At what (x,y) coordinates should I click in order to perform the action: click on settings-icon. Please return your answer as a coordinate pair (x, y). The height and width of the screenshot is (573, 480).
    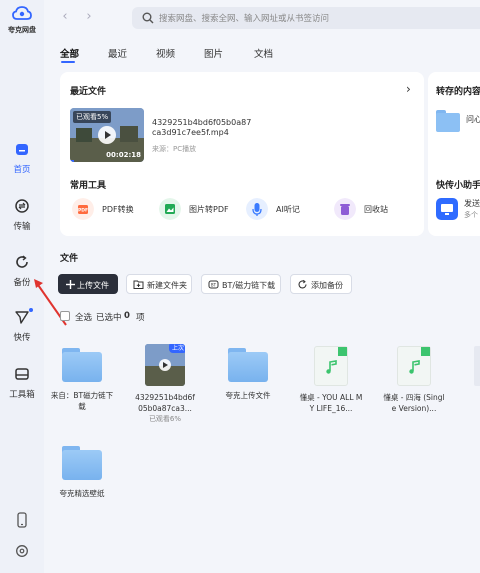
    Looking at the image, I should click on (22, 551).